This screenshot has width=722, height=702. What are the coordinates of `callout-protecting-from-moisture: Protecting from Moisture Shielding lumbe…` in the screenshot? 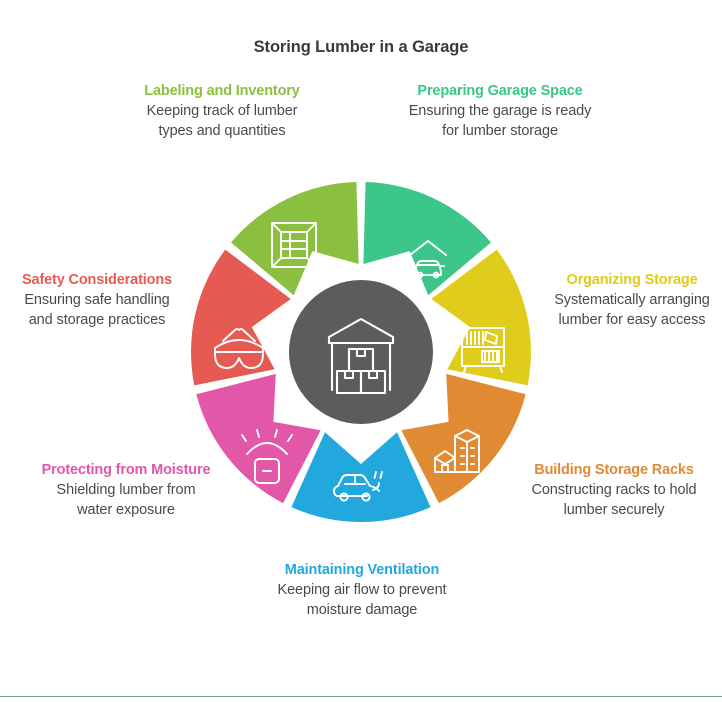 It's located at (126, 490).